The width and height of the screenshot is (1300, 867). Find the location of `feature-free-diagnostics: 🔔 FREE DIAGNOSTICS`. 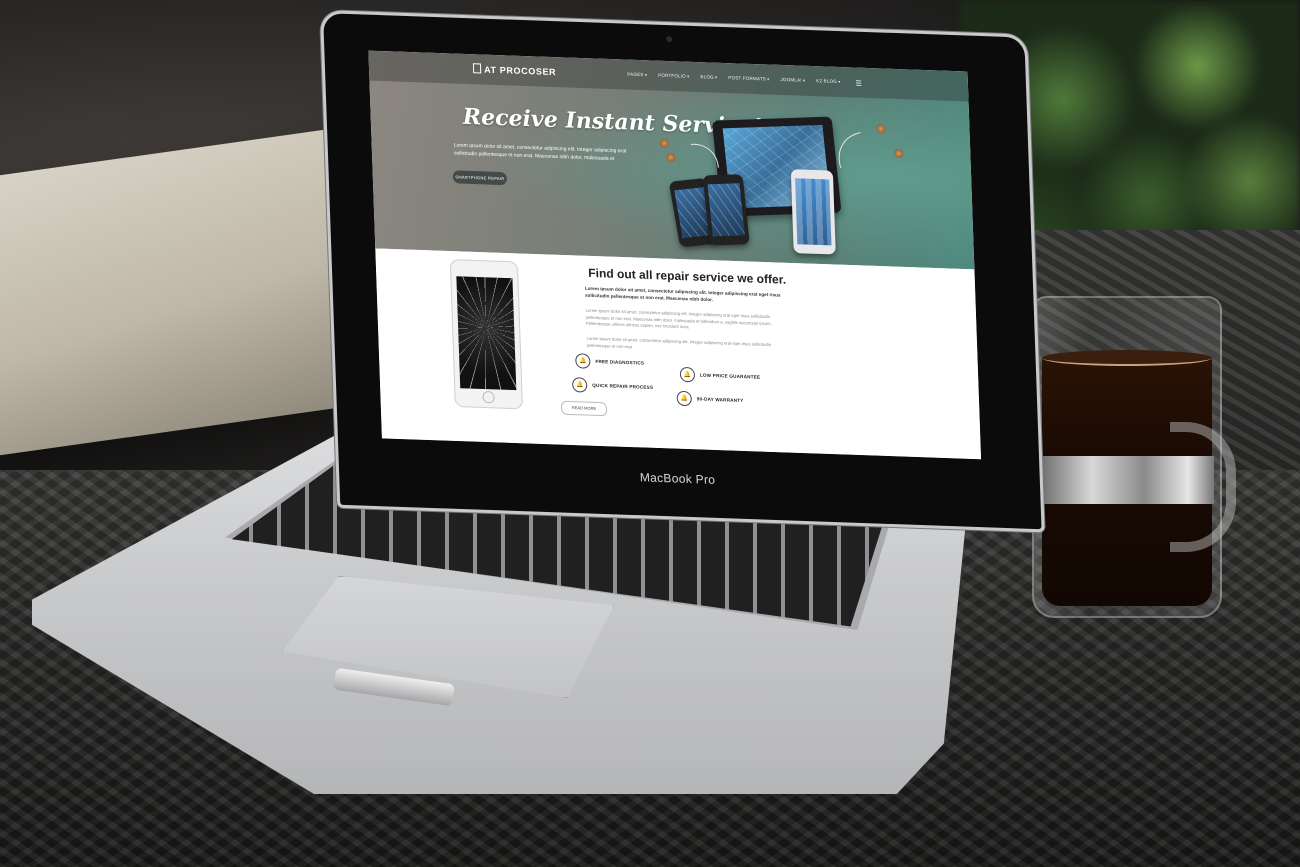

feature-free-diagnostics: 🔔 FREE DIAGNOSTICS is located at coordinates (609, 361).